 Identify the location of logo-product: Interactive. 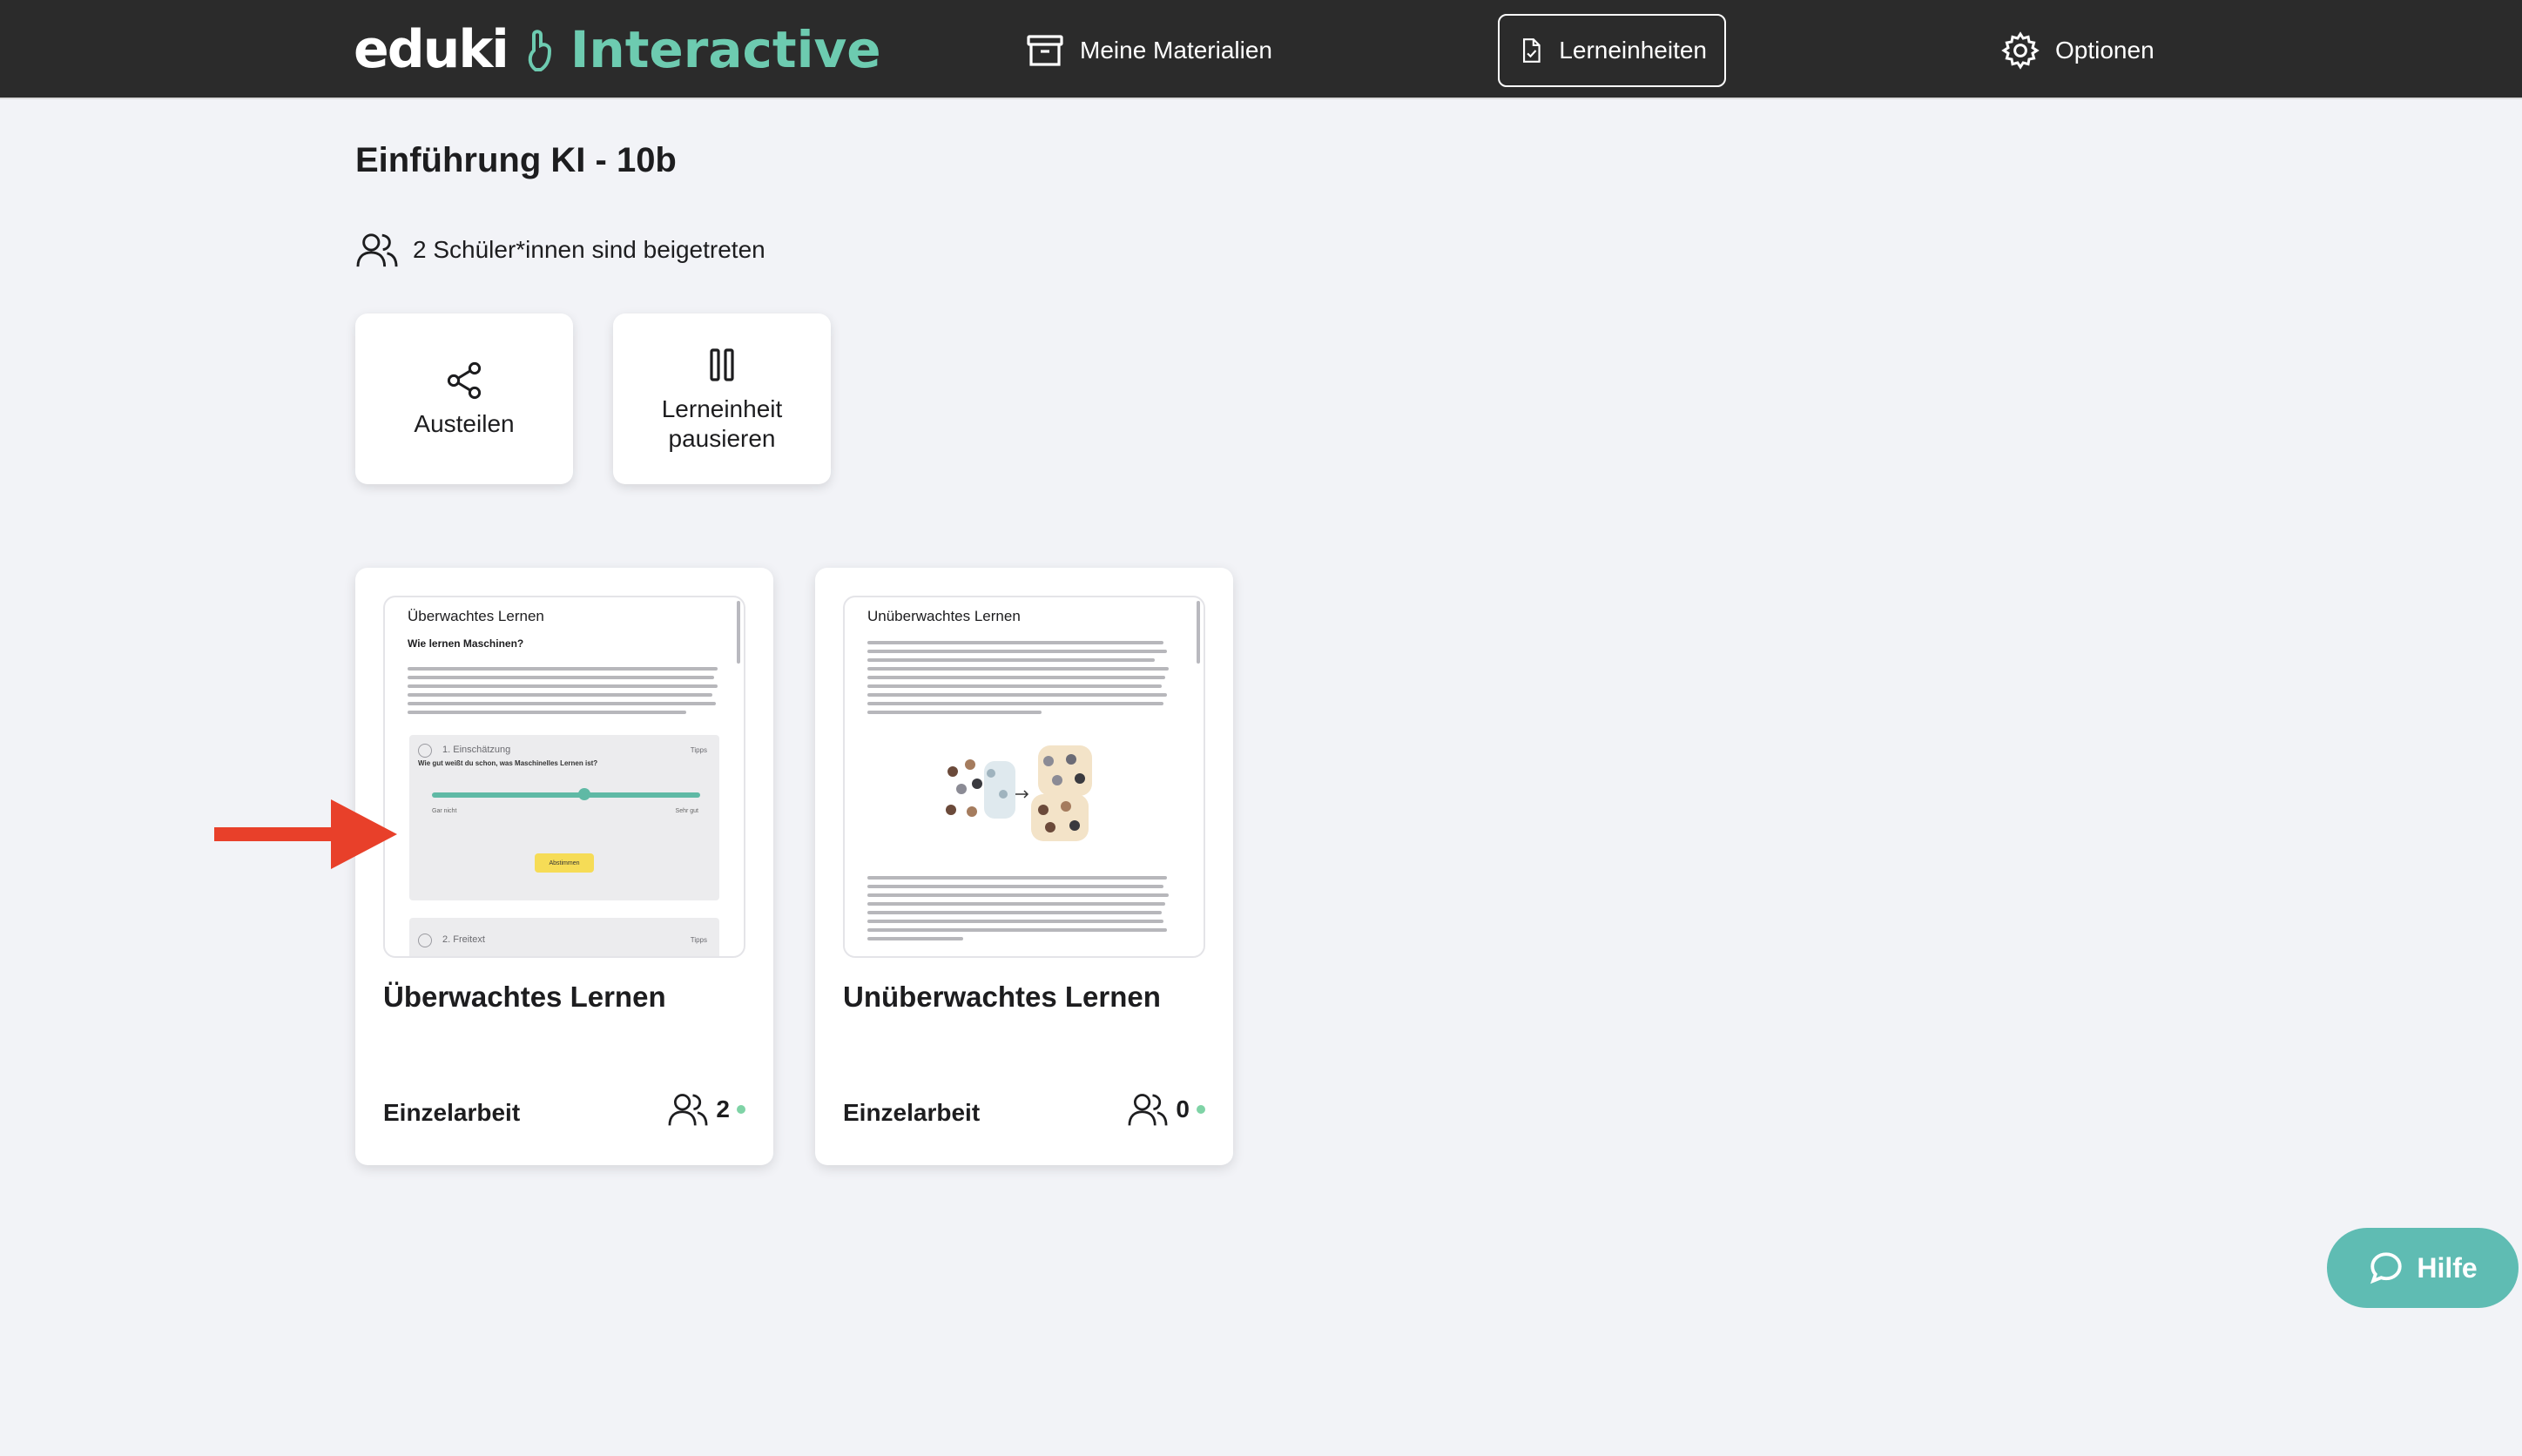
(725, 49).